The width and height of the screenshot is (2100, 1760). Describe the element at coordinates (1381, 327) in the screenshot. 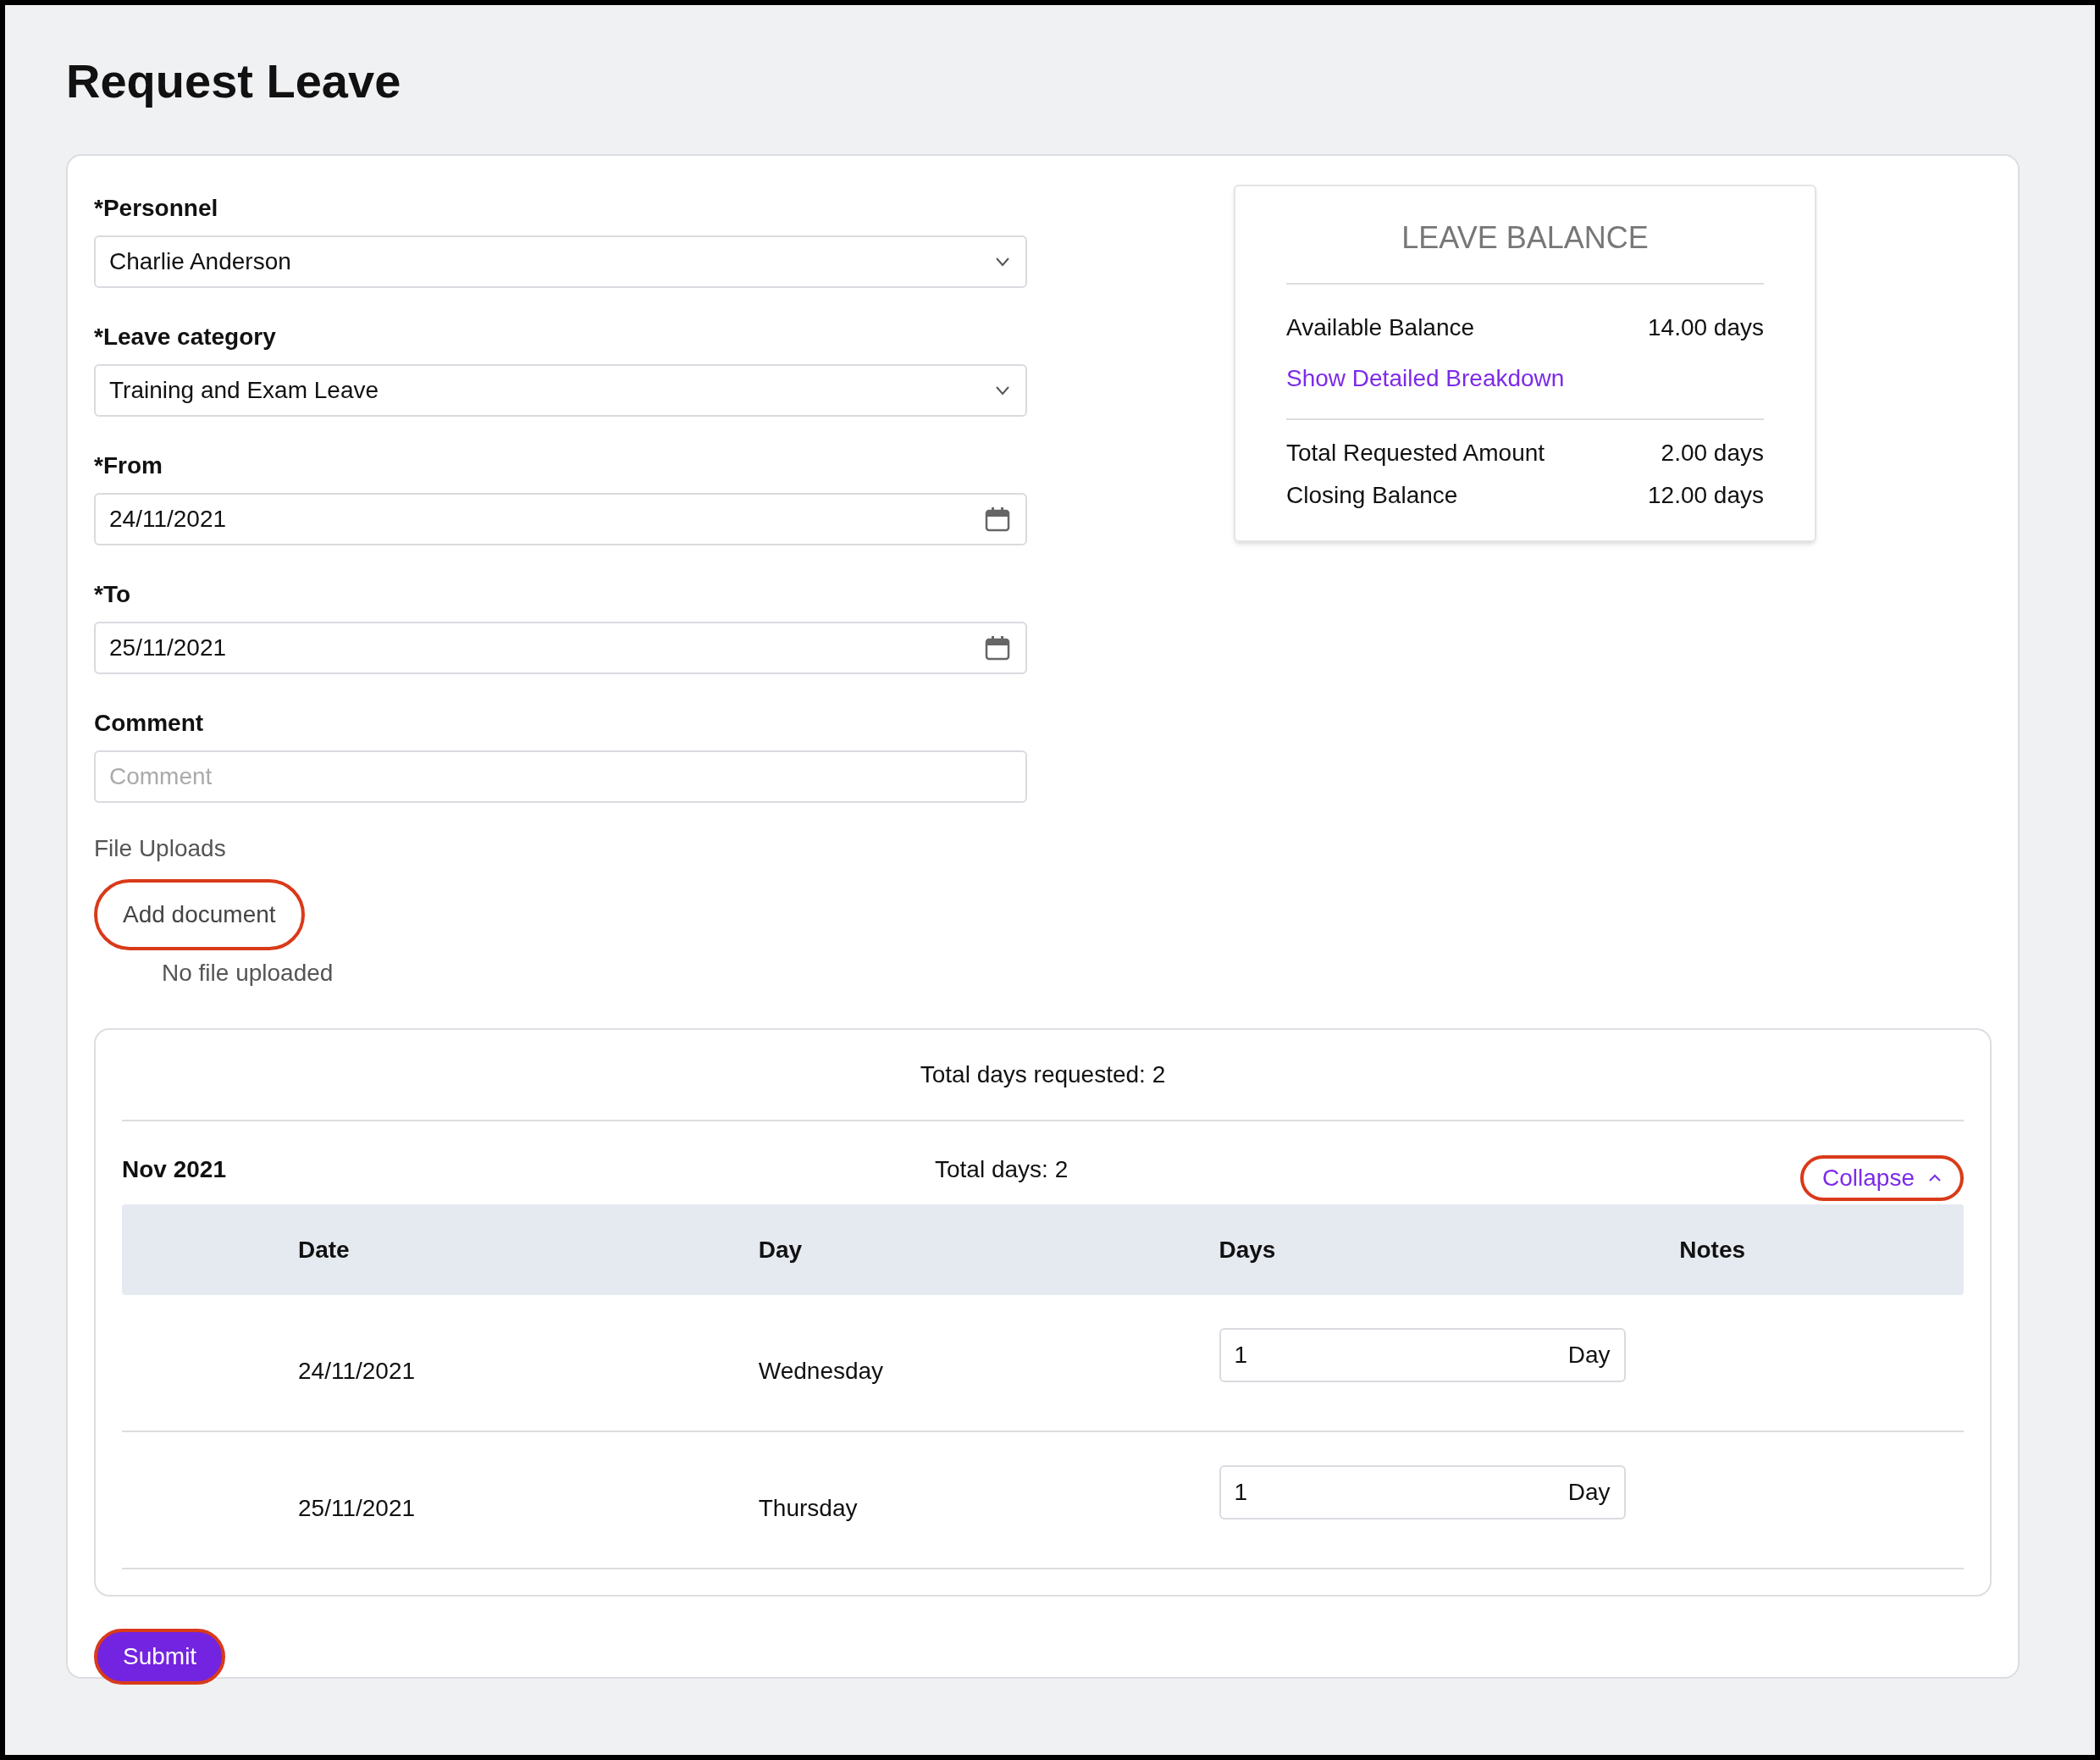

I see `balance-label: Available Balance` at that location.